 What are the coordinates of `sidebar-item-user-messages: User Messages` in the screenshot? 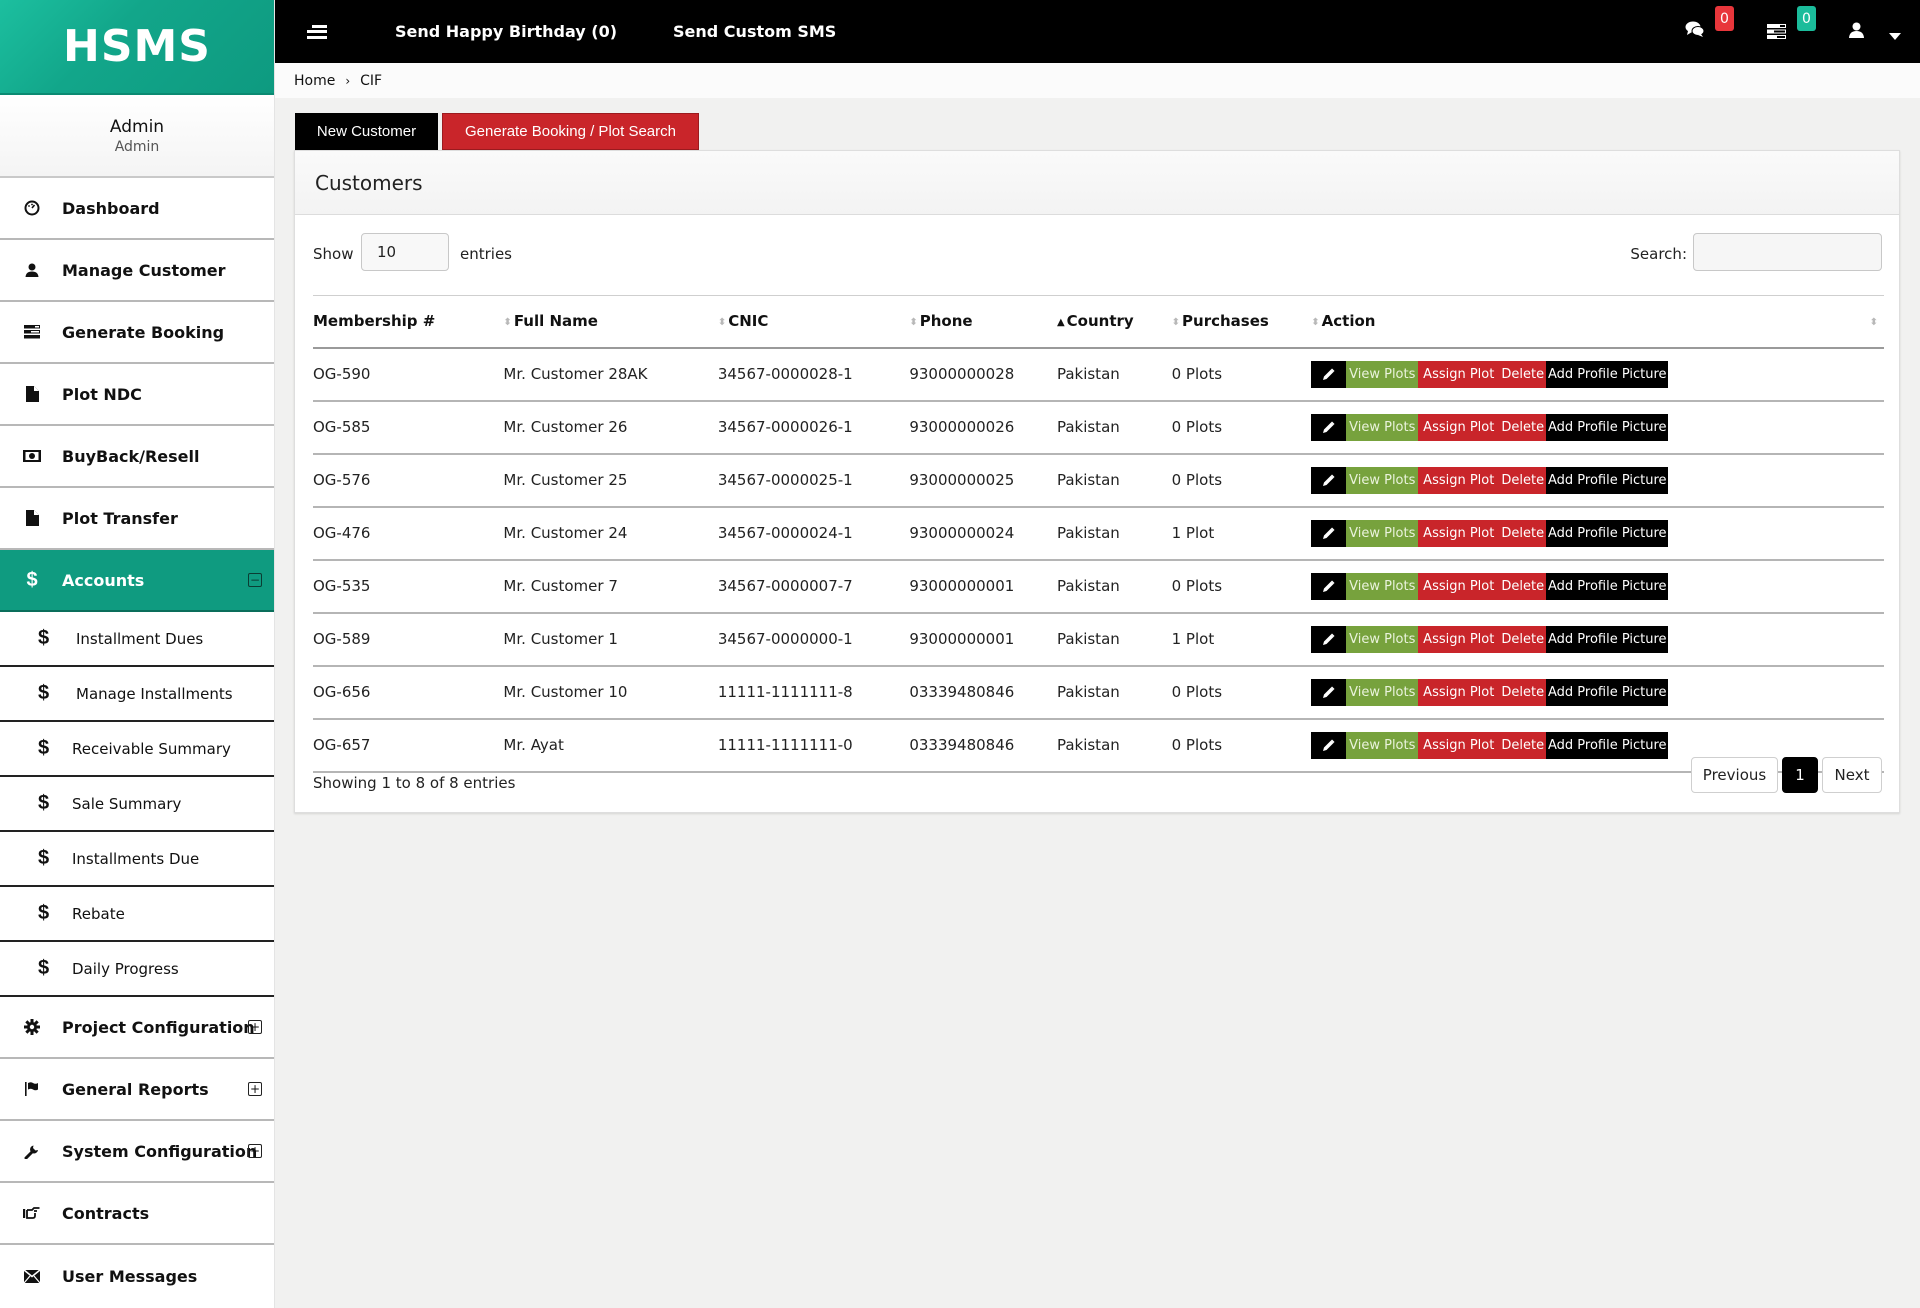 It's located at (137, 1276).